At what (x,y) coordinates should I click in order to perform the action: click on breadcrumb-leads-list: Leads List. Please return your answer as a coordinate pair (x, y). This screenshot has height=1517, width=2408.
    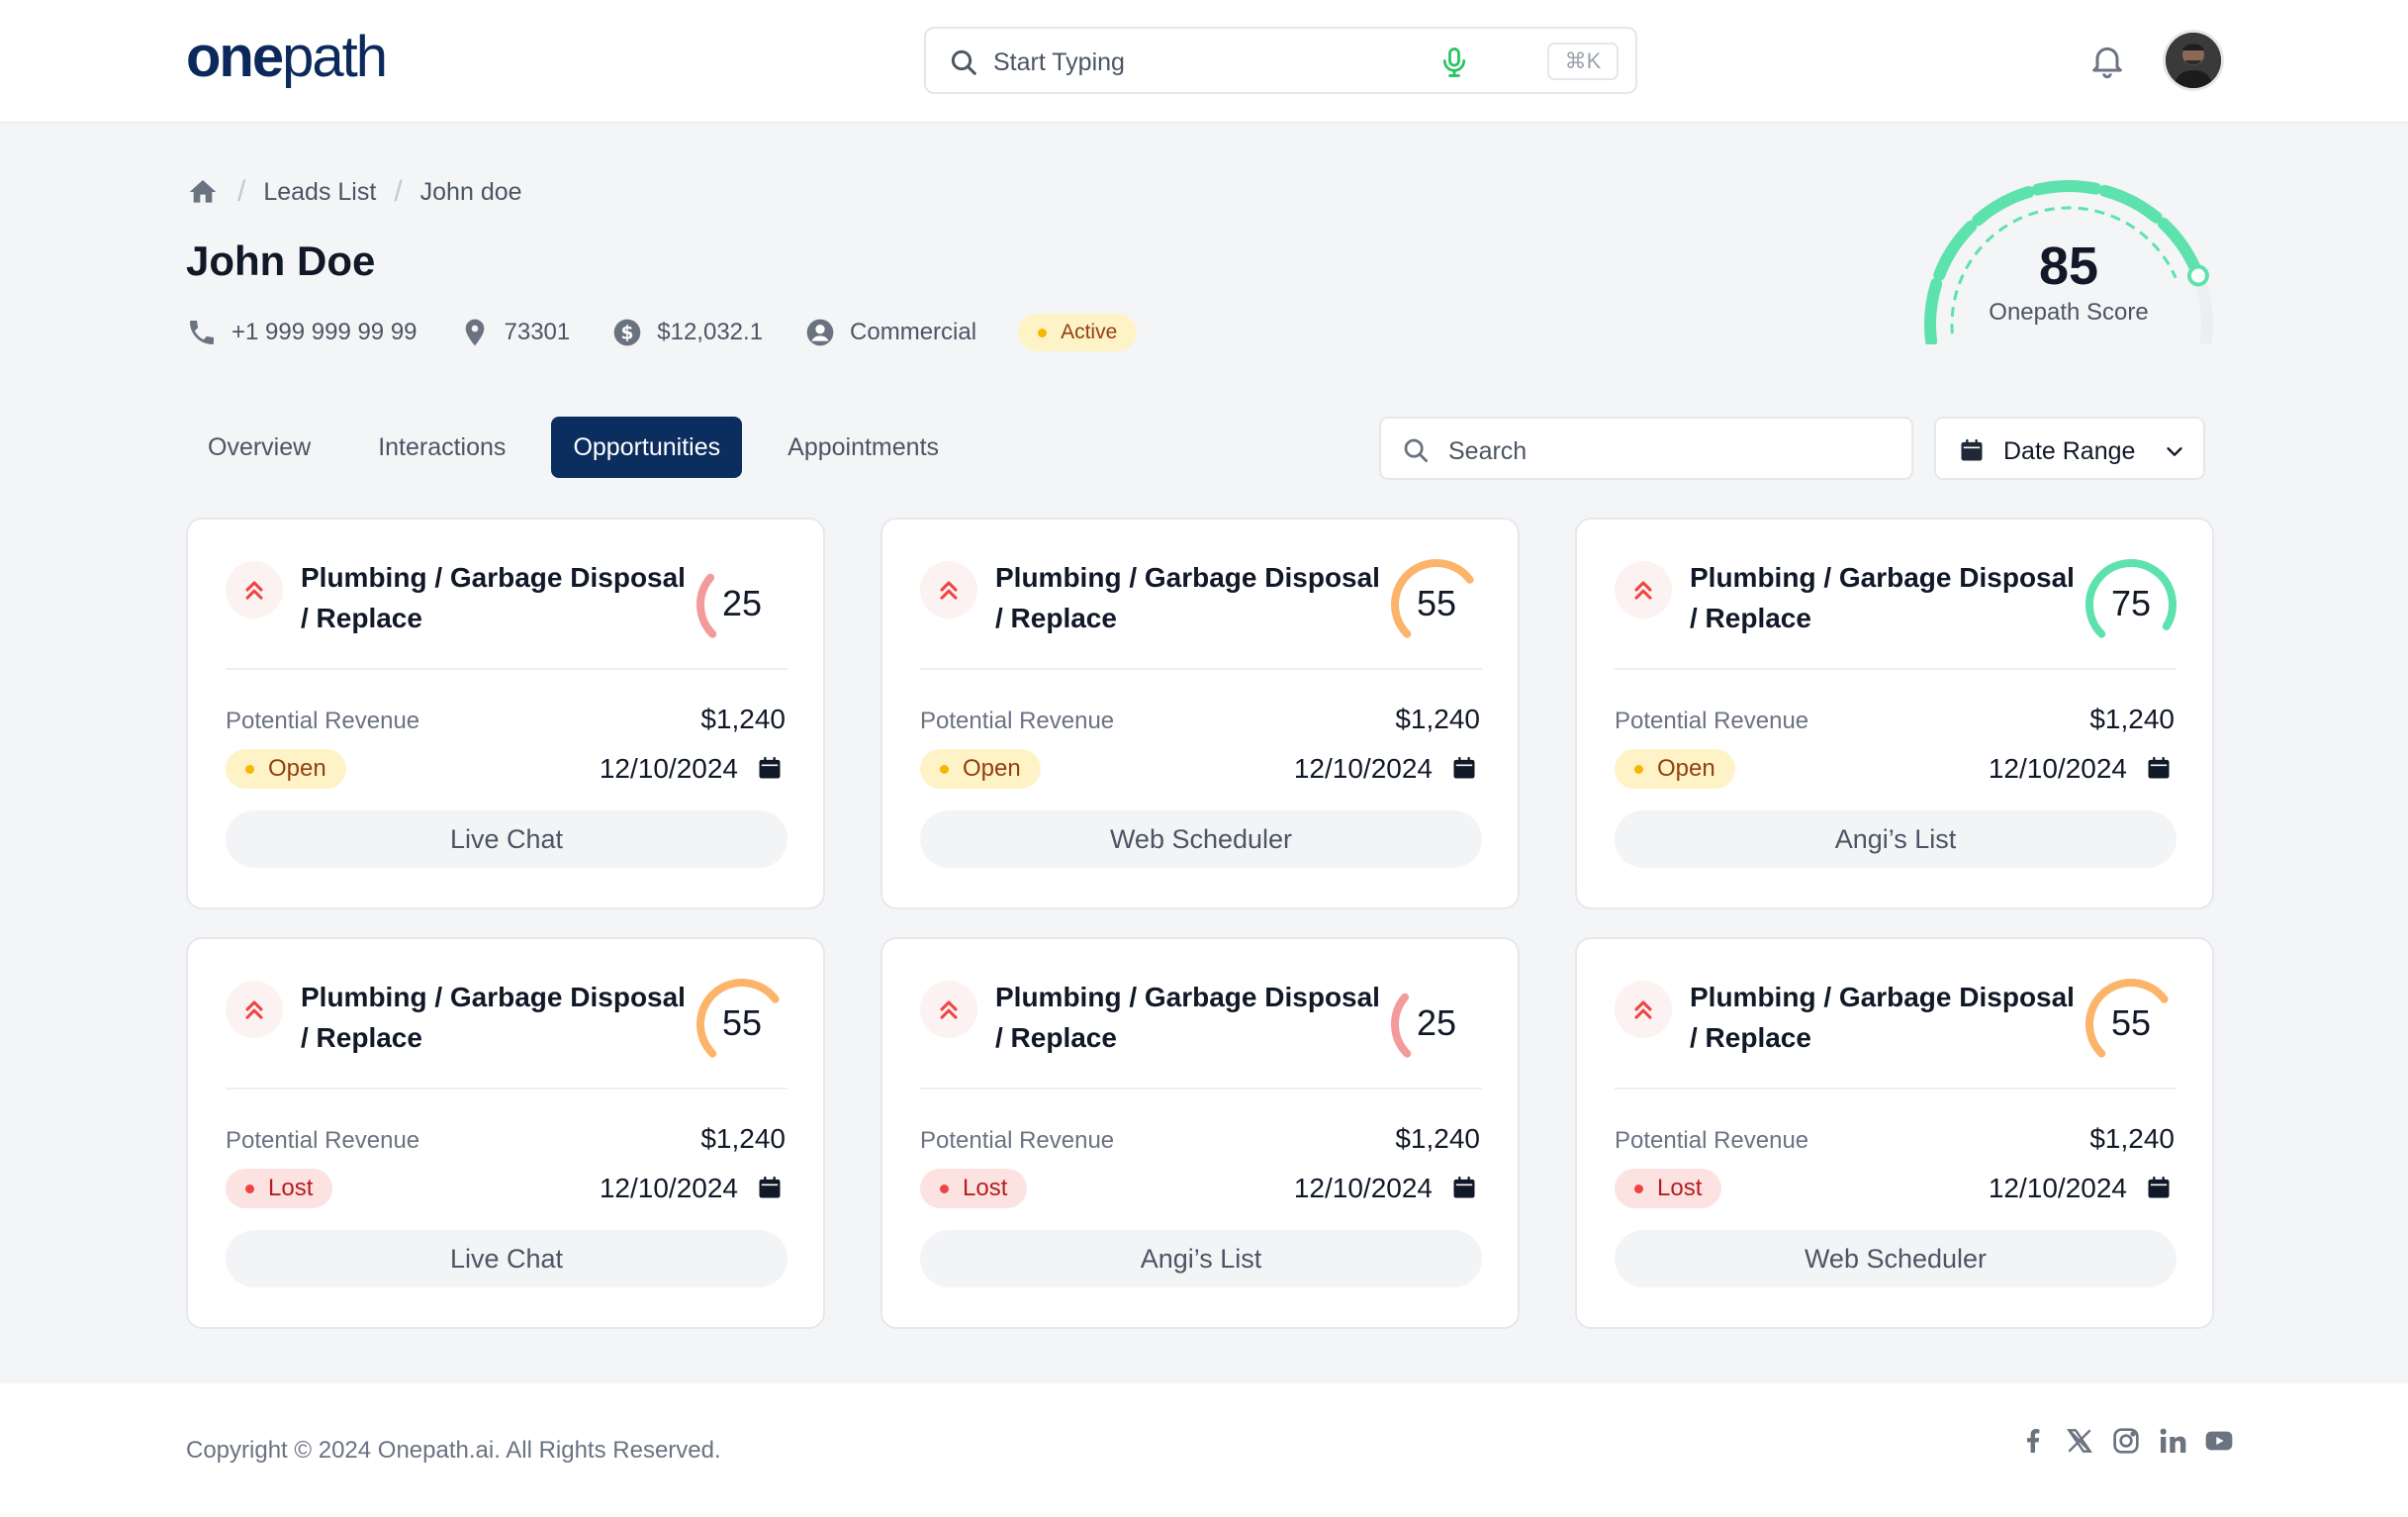
    Looking at the image, I should click on (319, 192).